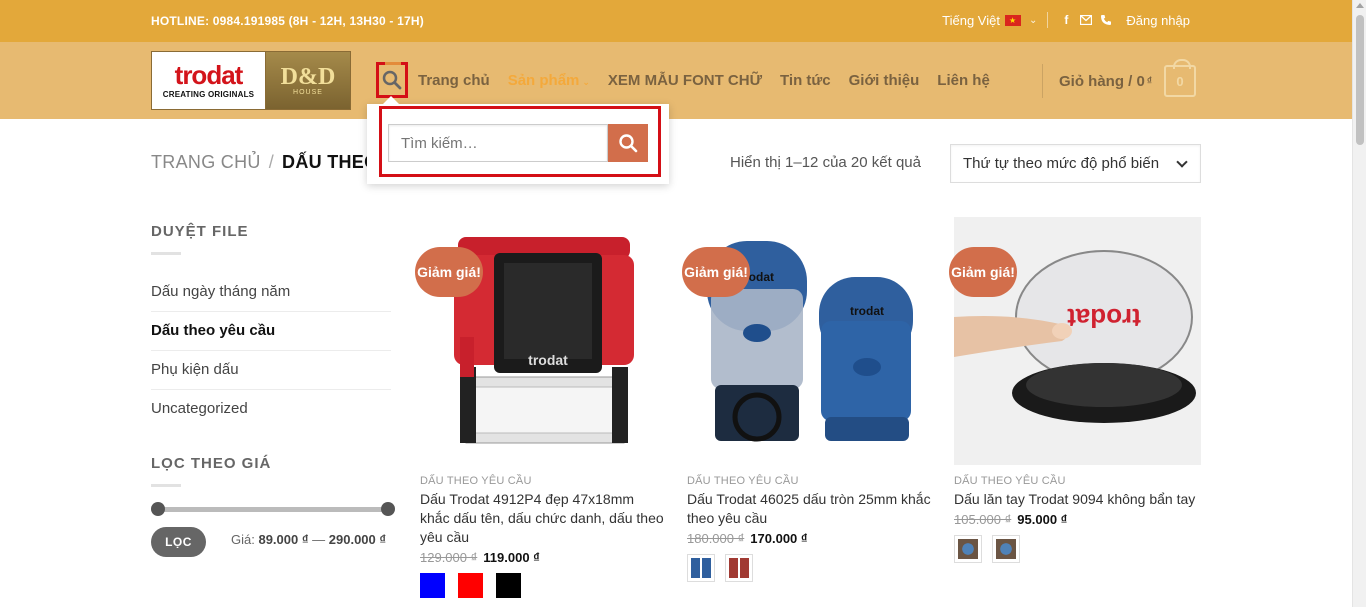  Describe the element at coordinates (1012, 20) in the screenshot. I see `vietnam-flag-icon` at that location.